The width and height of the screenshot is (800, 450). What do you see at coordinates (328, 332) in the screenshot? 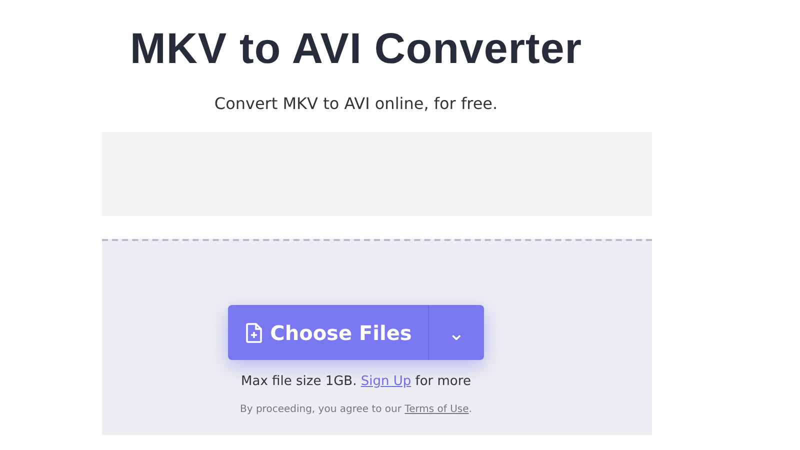
I see `choose-files-button: Choose Files` at bounding box center [328, 332].